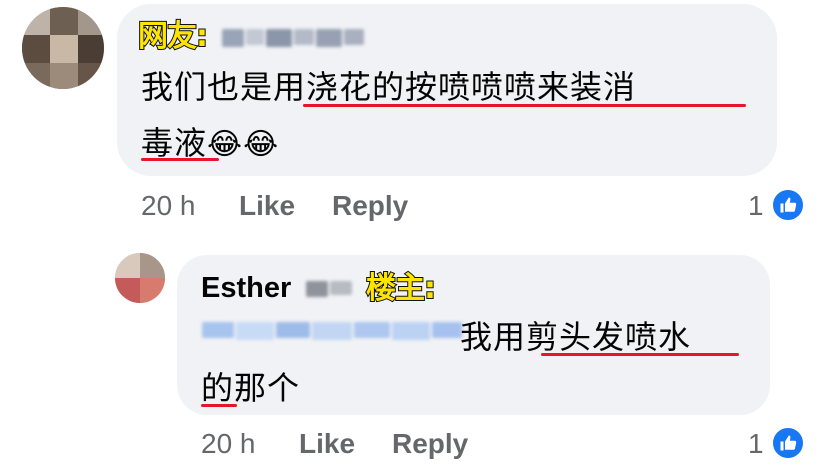  I want to click on comment-text-segment: 剪头发喷水, so click(609, 337).